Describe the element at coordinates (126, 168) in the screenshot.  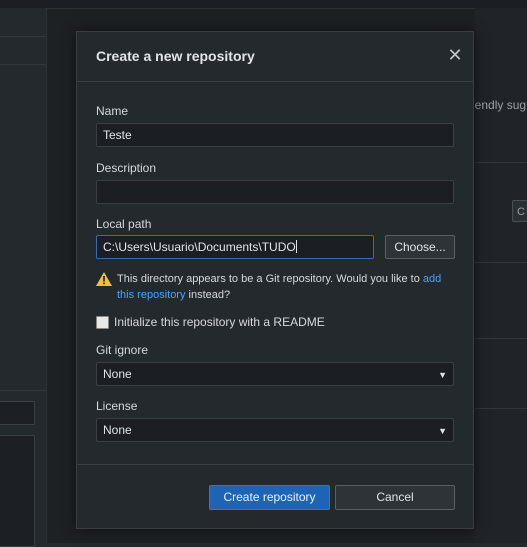
I see `description-label: Description` at that location.